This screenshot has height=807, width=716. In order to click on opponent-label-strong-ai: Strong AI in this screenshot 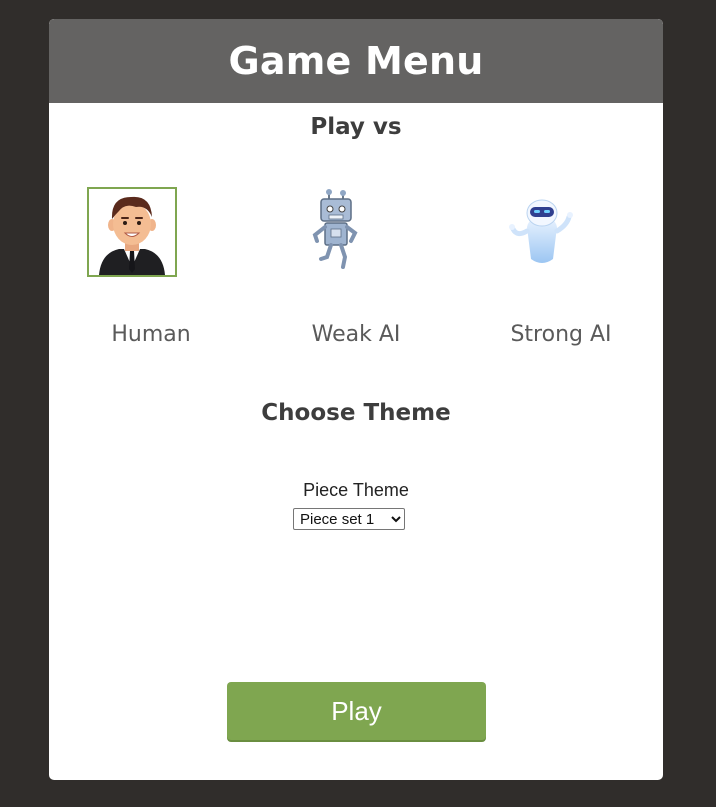, I will do `click(561, 334)`.